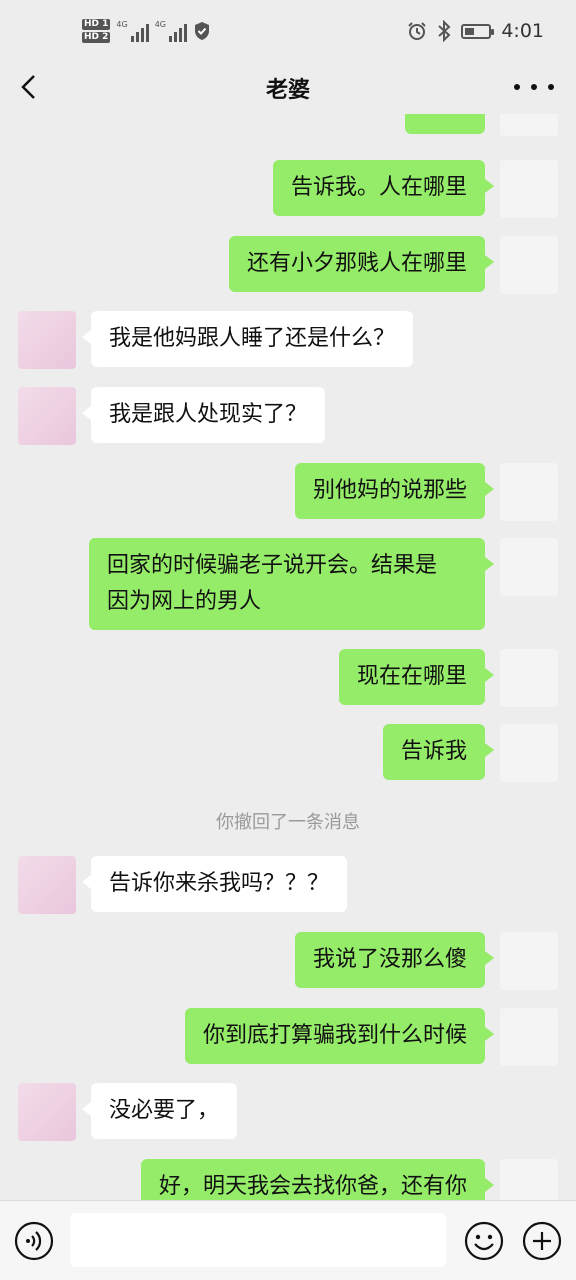 The width and height of the screenshot is (576, 1280). What do you see at coordinates (122, 24) in the screenshot?
I see `network-type-1: 4G` at bounding box center [122, 24].